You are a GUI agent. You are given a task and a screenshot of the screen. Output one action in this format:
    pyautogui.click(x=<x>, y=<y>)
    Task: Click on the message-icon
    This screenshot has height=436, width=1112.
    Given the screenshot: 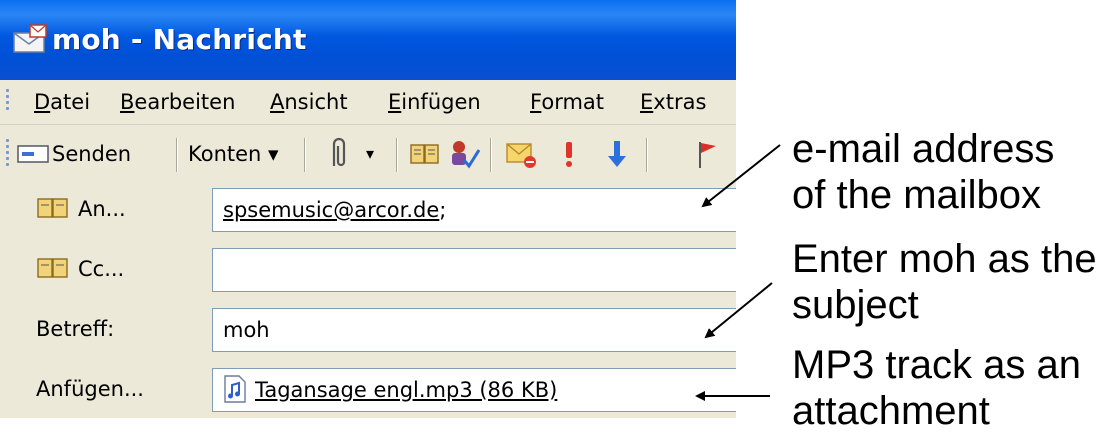 What is the action you would take?
    pyautogui.click(x=30, y=38)
    